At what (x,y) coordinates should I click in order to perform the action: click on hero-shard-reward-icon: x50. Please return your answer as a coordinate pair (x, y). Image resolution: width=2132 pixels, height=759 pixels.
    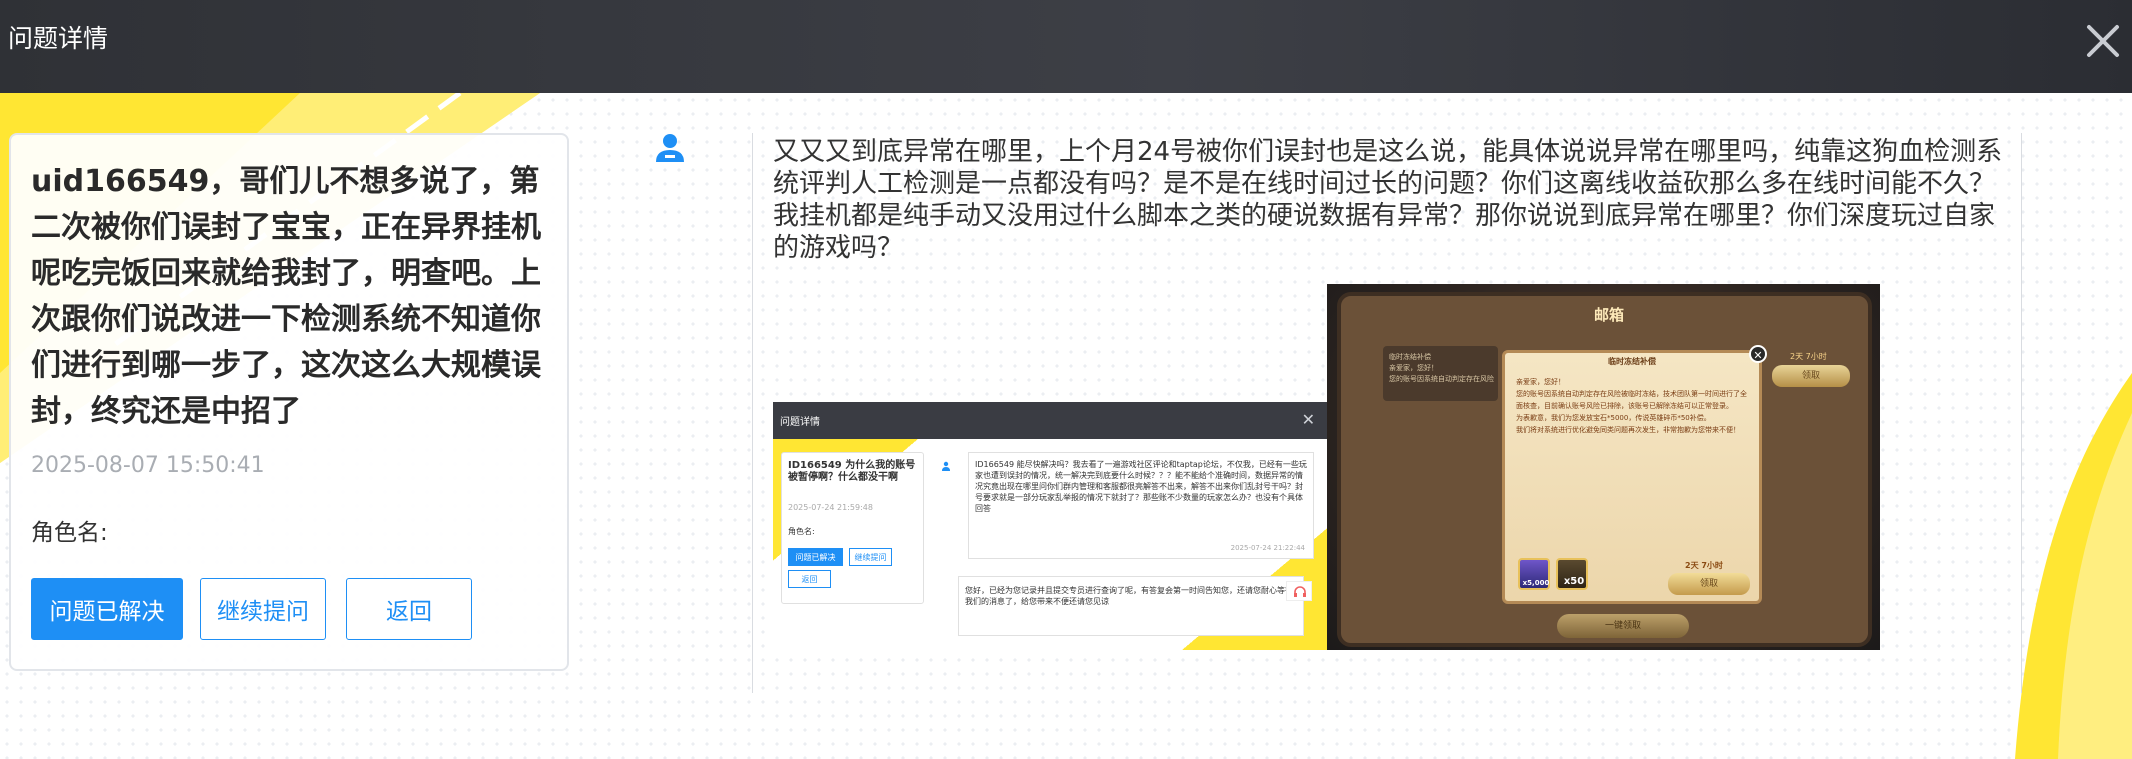
    Looking at the image, I should click on (1572, 574).